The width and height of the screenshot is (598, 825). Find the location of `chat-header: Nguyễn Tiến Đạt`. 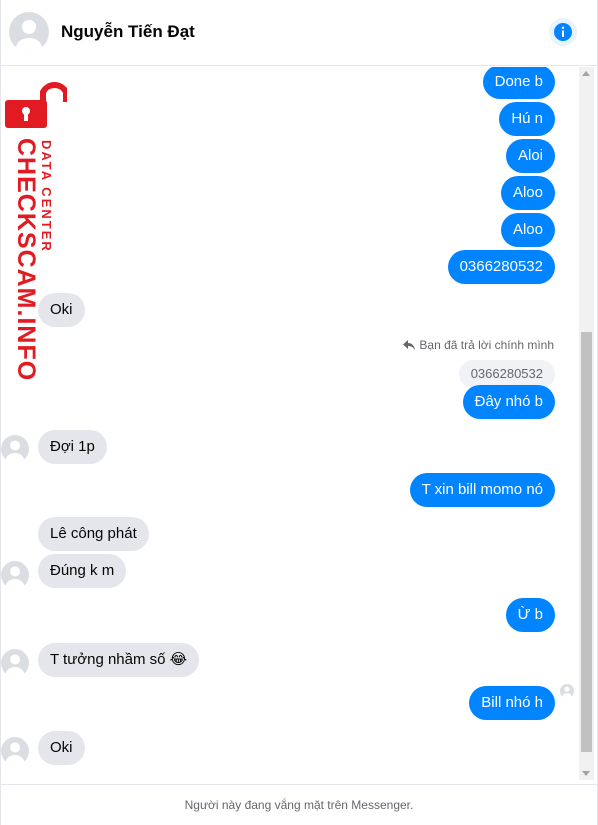

chat-header: Nguyễn Tiến Đạt is located at coordinates (299, 33).